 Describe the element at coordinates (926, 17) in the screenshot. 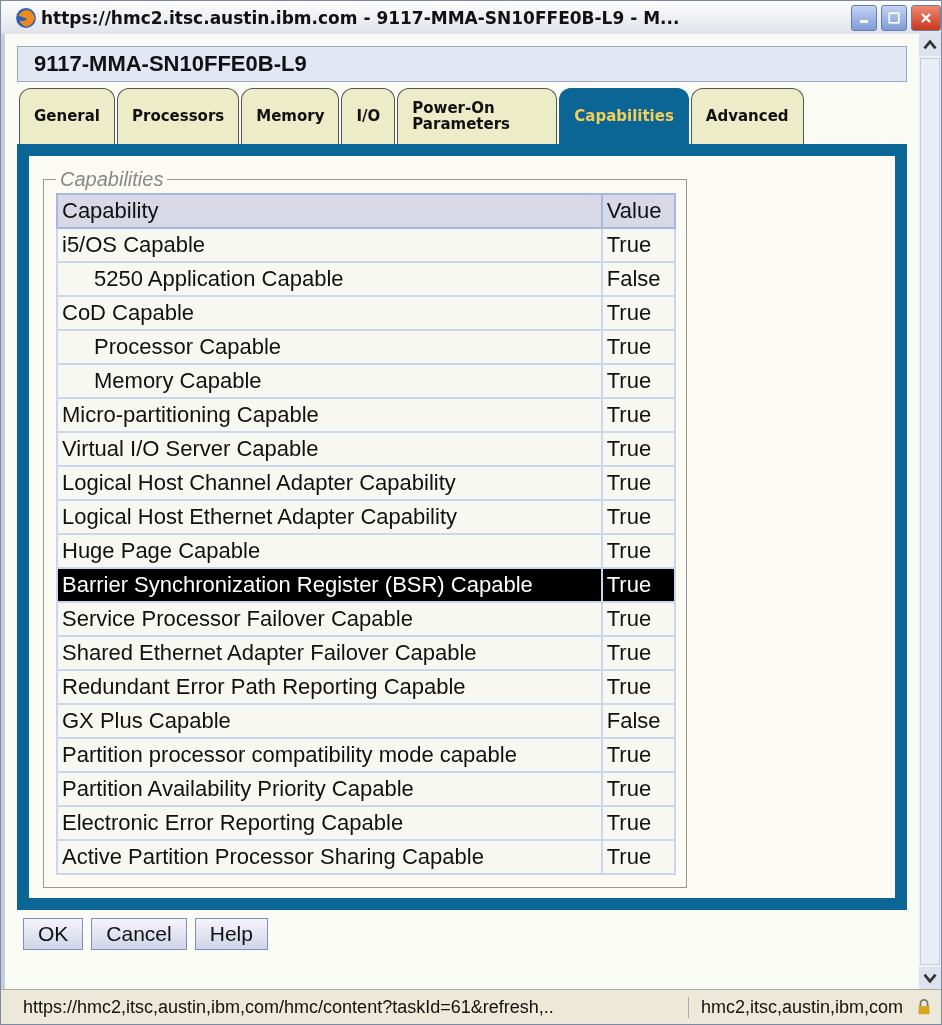

I see `close-button` at that location.